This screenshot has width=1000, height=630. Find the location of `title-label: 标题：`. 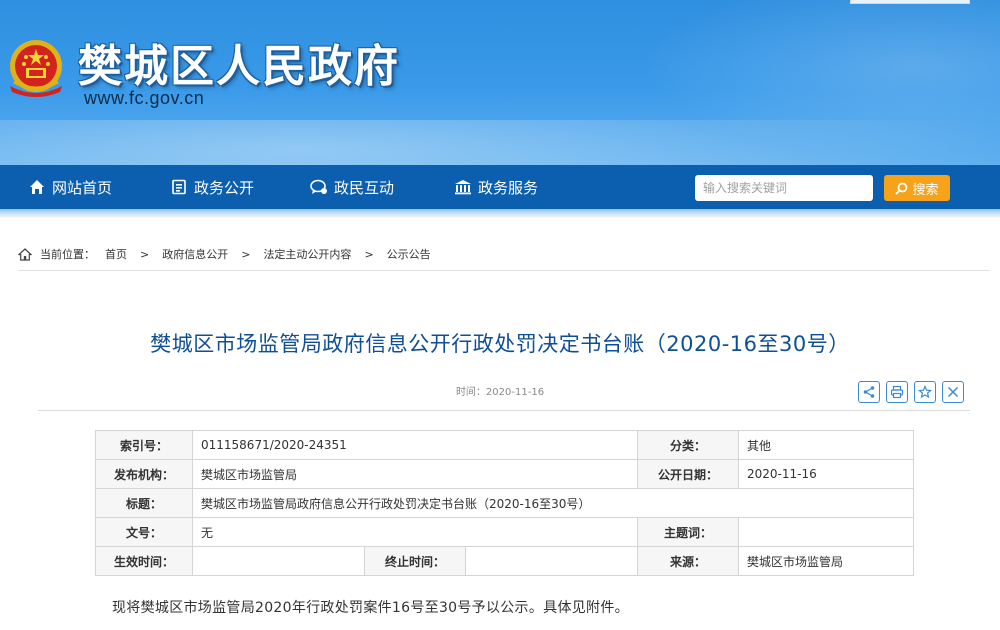

title-label: 标题： is located at coordinates (144, 503).